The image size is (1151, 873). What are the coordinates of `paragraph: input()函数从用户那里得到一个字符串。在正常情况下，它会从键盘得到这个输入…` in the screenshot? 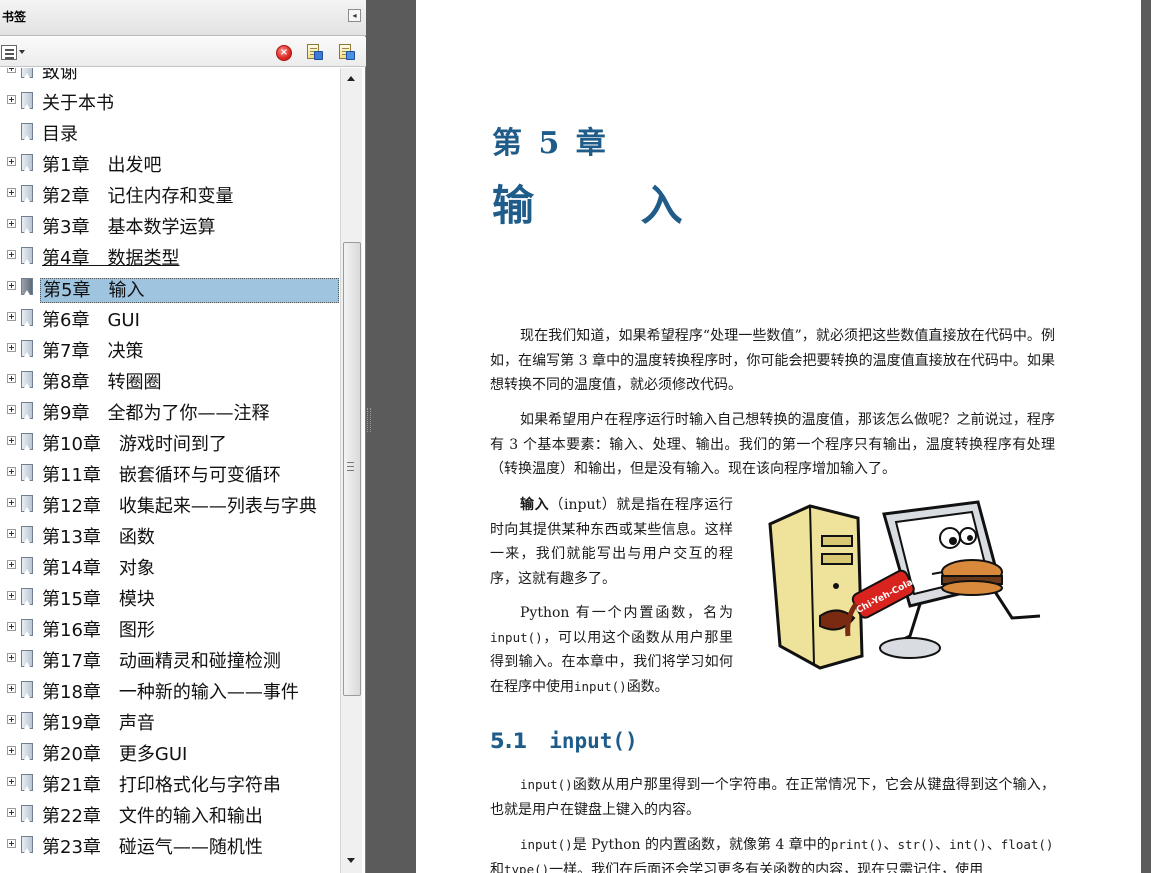 It's located at (772, 797).